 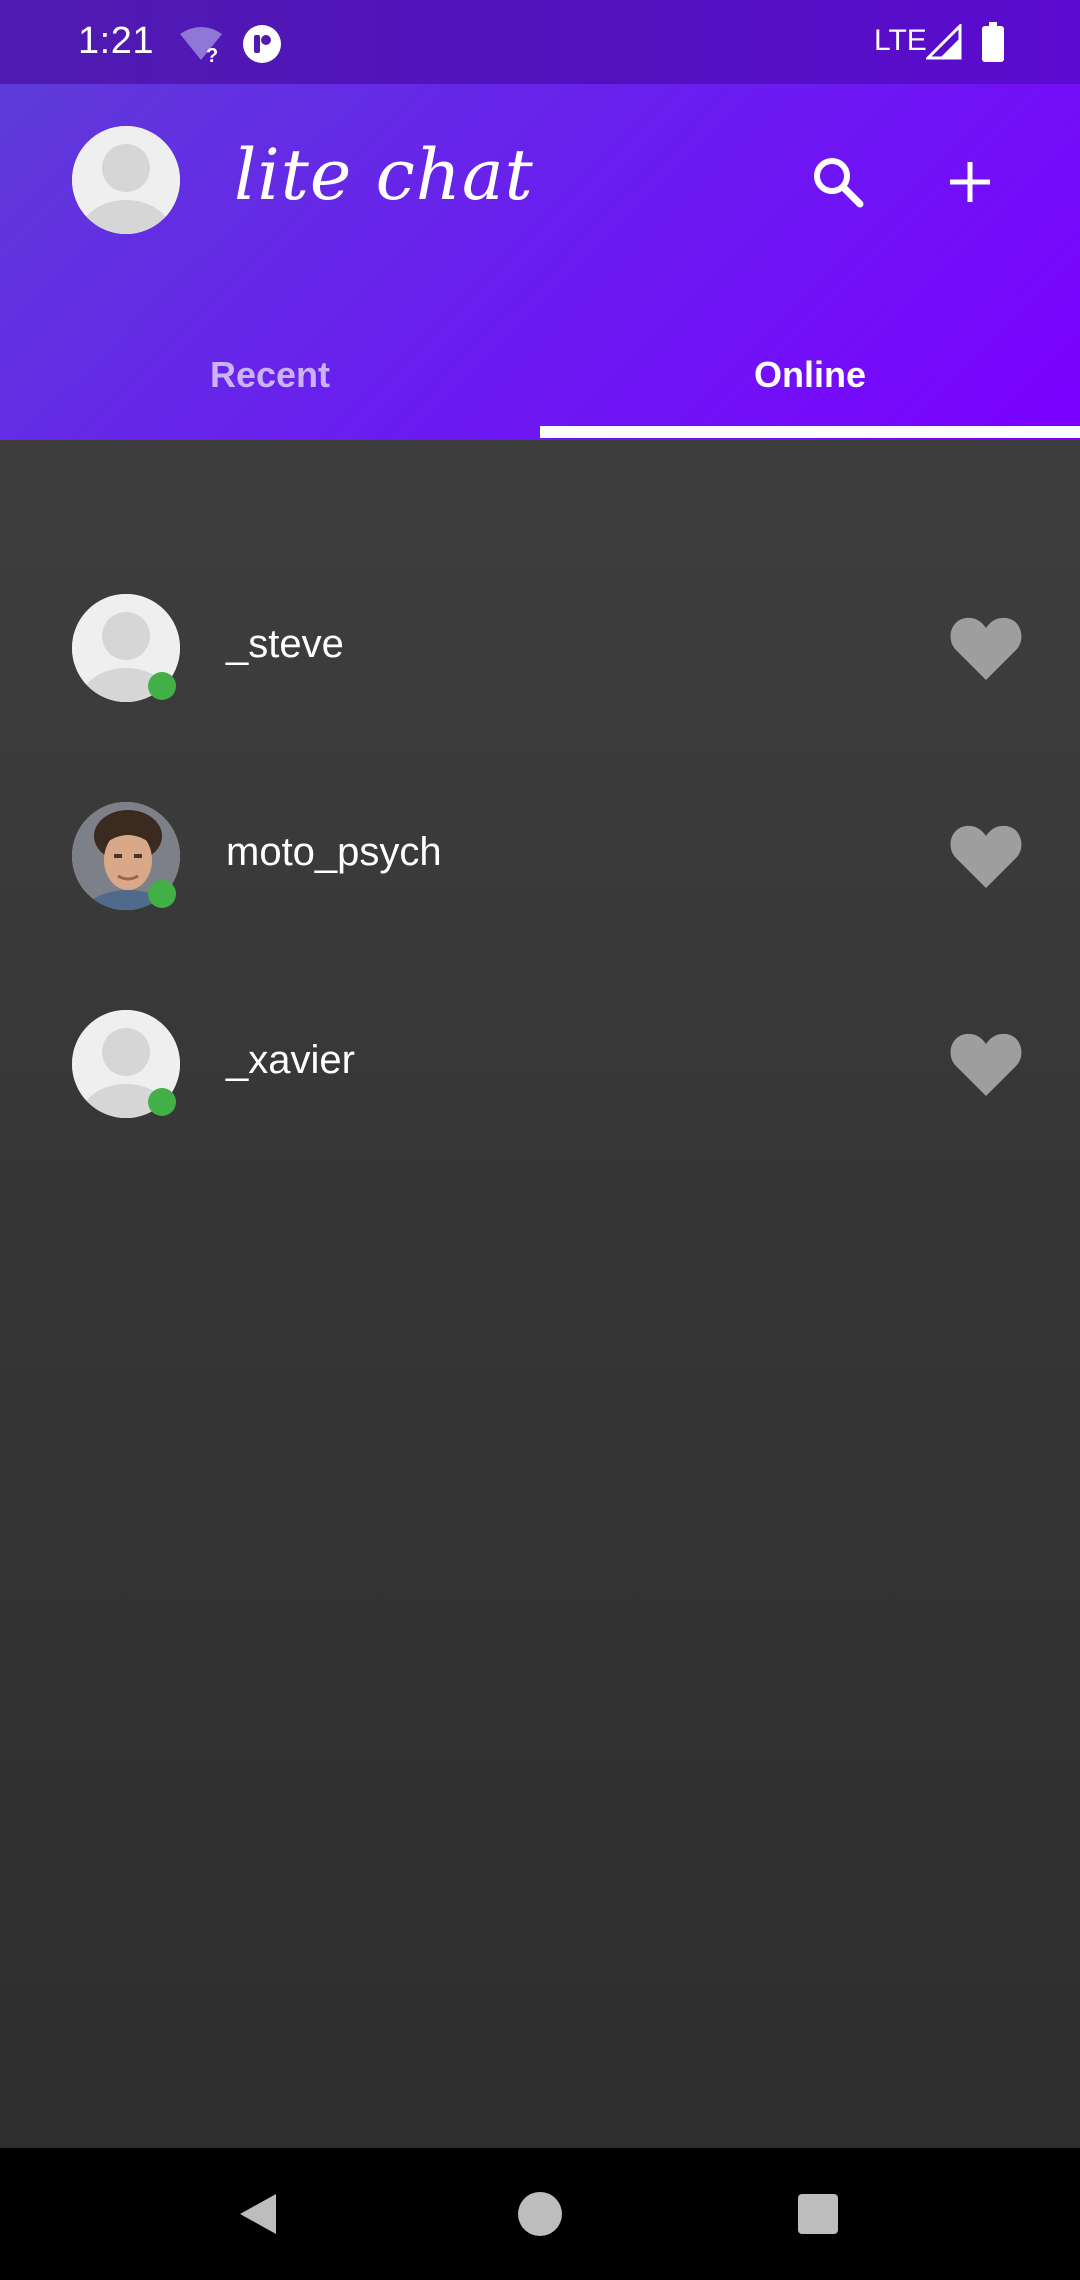 I want to click on profile-avatar, so click(x=126, y=180).